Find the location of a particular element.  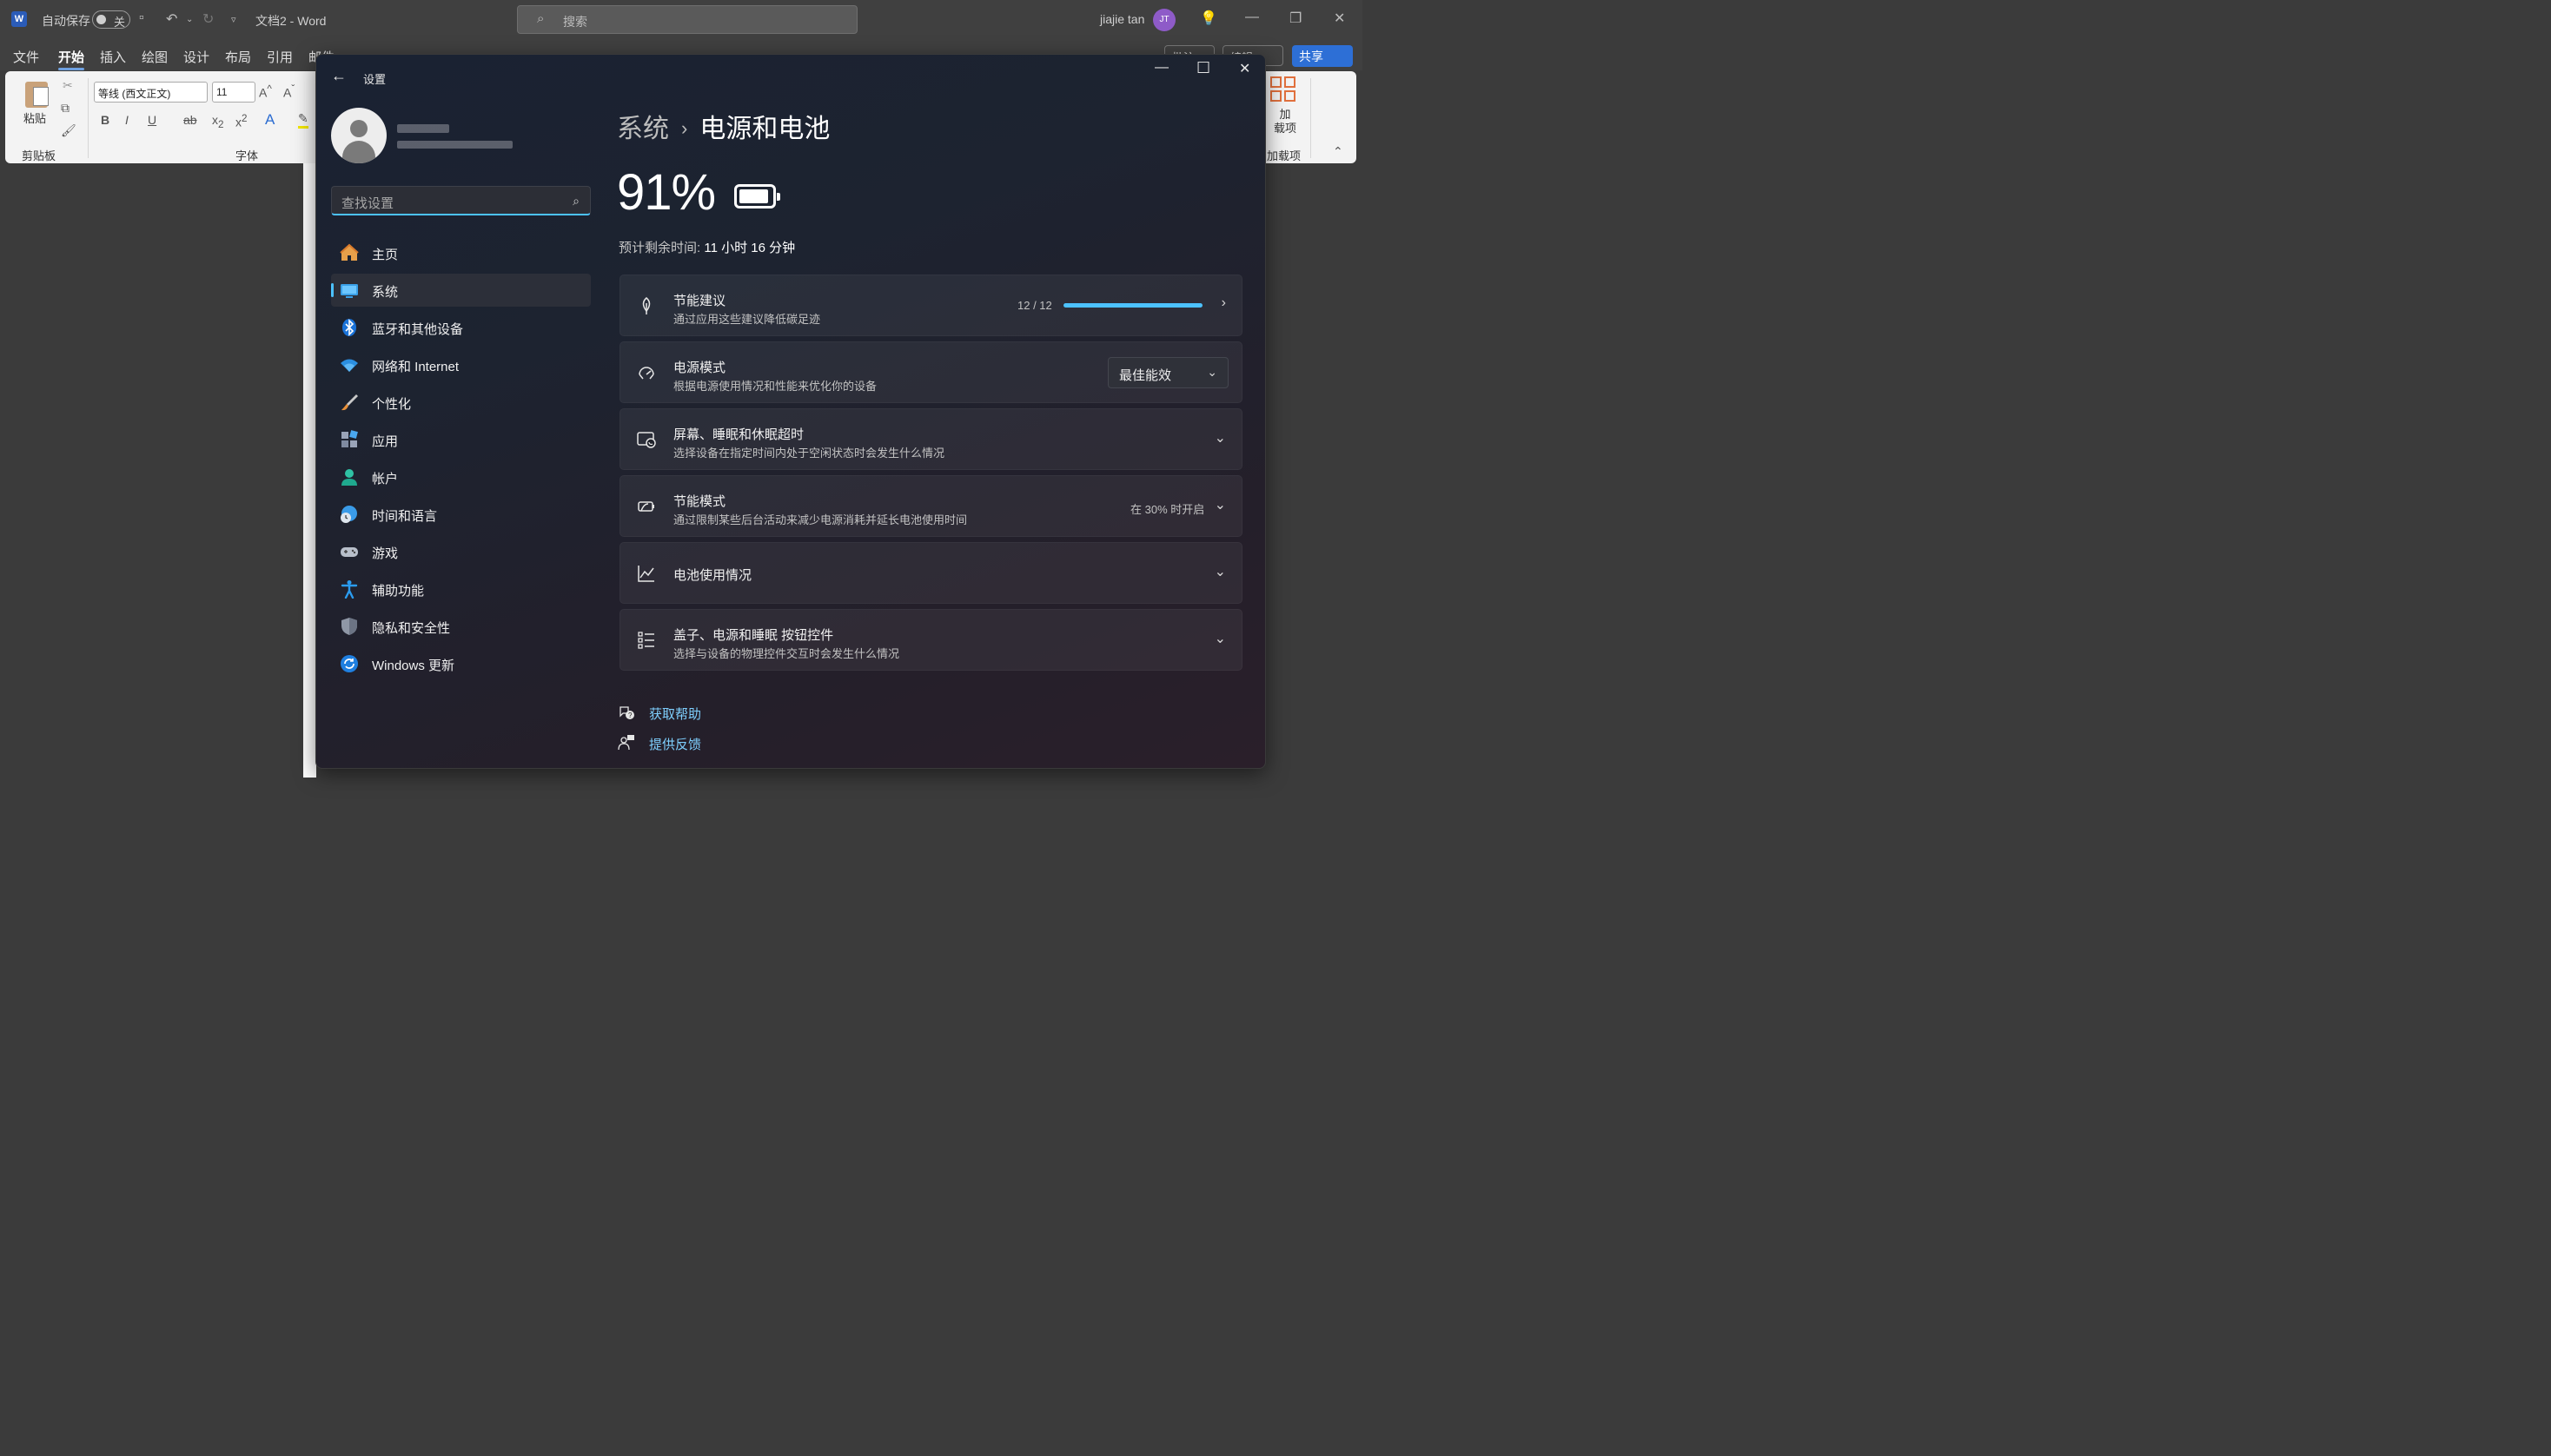

font-name-select: 等线 (西文正文) is located at coordinates (151, 92).